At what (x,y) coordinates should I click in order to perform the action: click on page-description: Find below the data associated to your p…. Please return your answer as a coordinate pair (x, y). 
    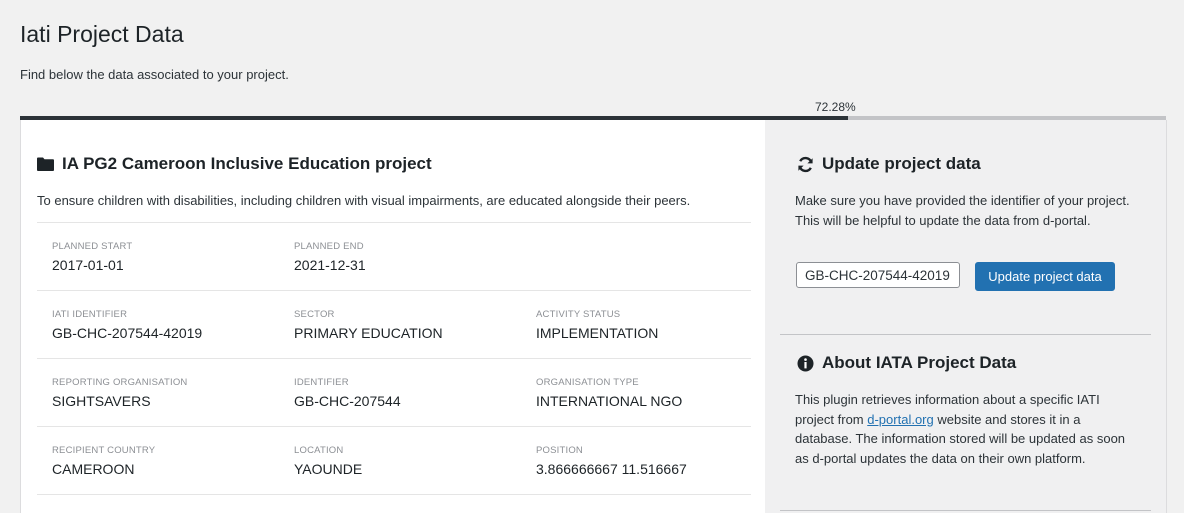
    Looking at the image, I should click on (154, 74).